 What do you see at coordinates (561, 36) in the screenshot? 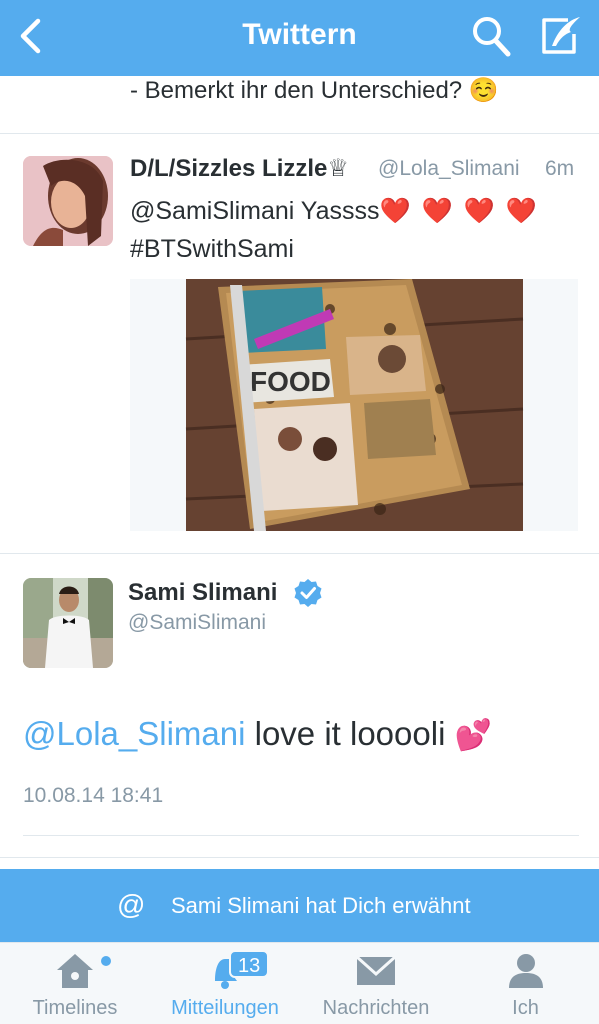
I see `compose-tweet-icon` at bounding box center [561, 36].